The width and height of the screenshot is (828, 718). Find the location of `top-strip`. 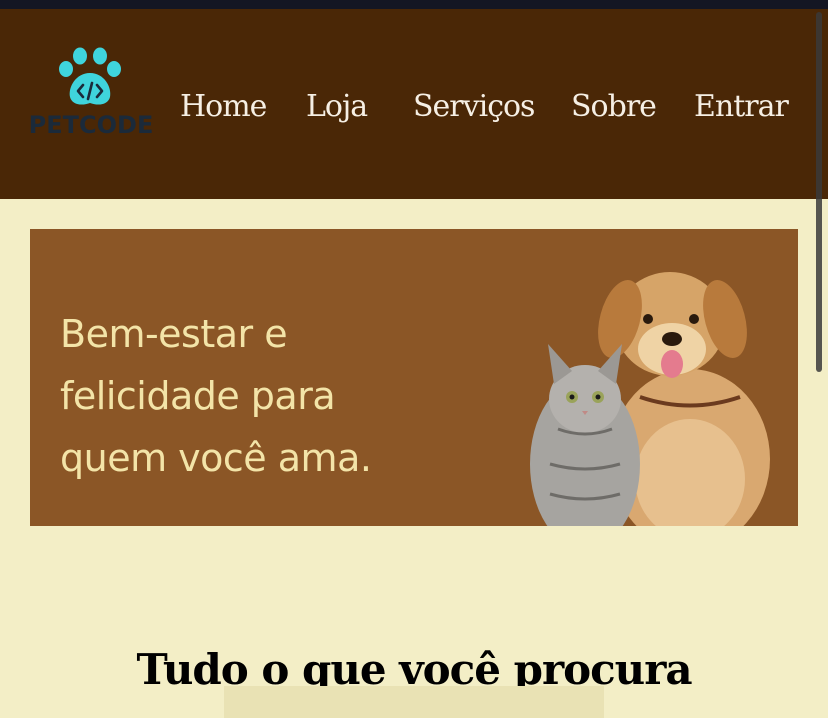

top-strip is located at coordinates (414, 4).